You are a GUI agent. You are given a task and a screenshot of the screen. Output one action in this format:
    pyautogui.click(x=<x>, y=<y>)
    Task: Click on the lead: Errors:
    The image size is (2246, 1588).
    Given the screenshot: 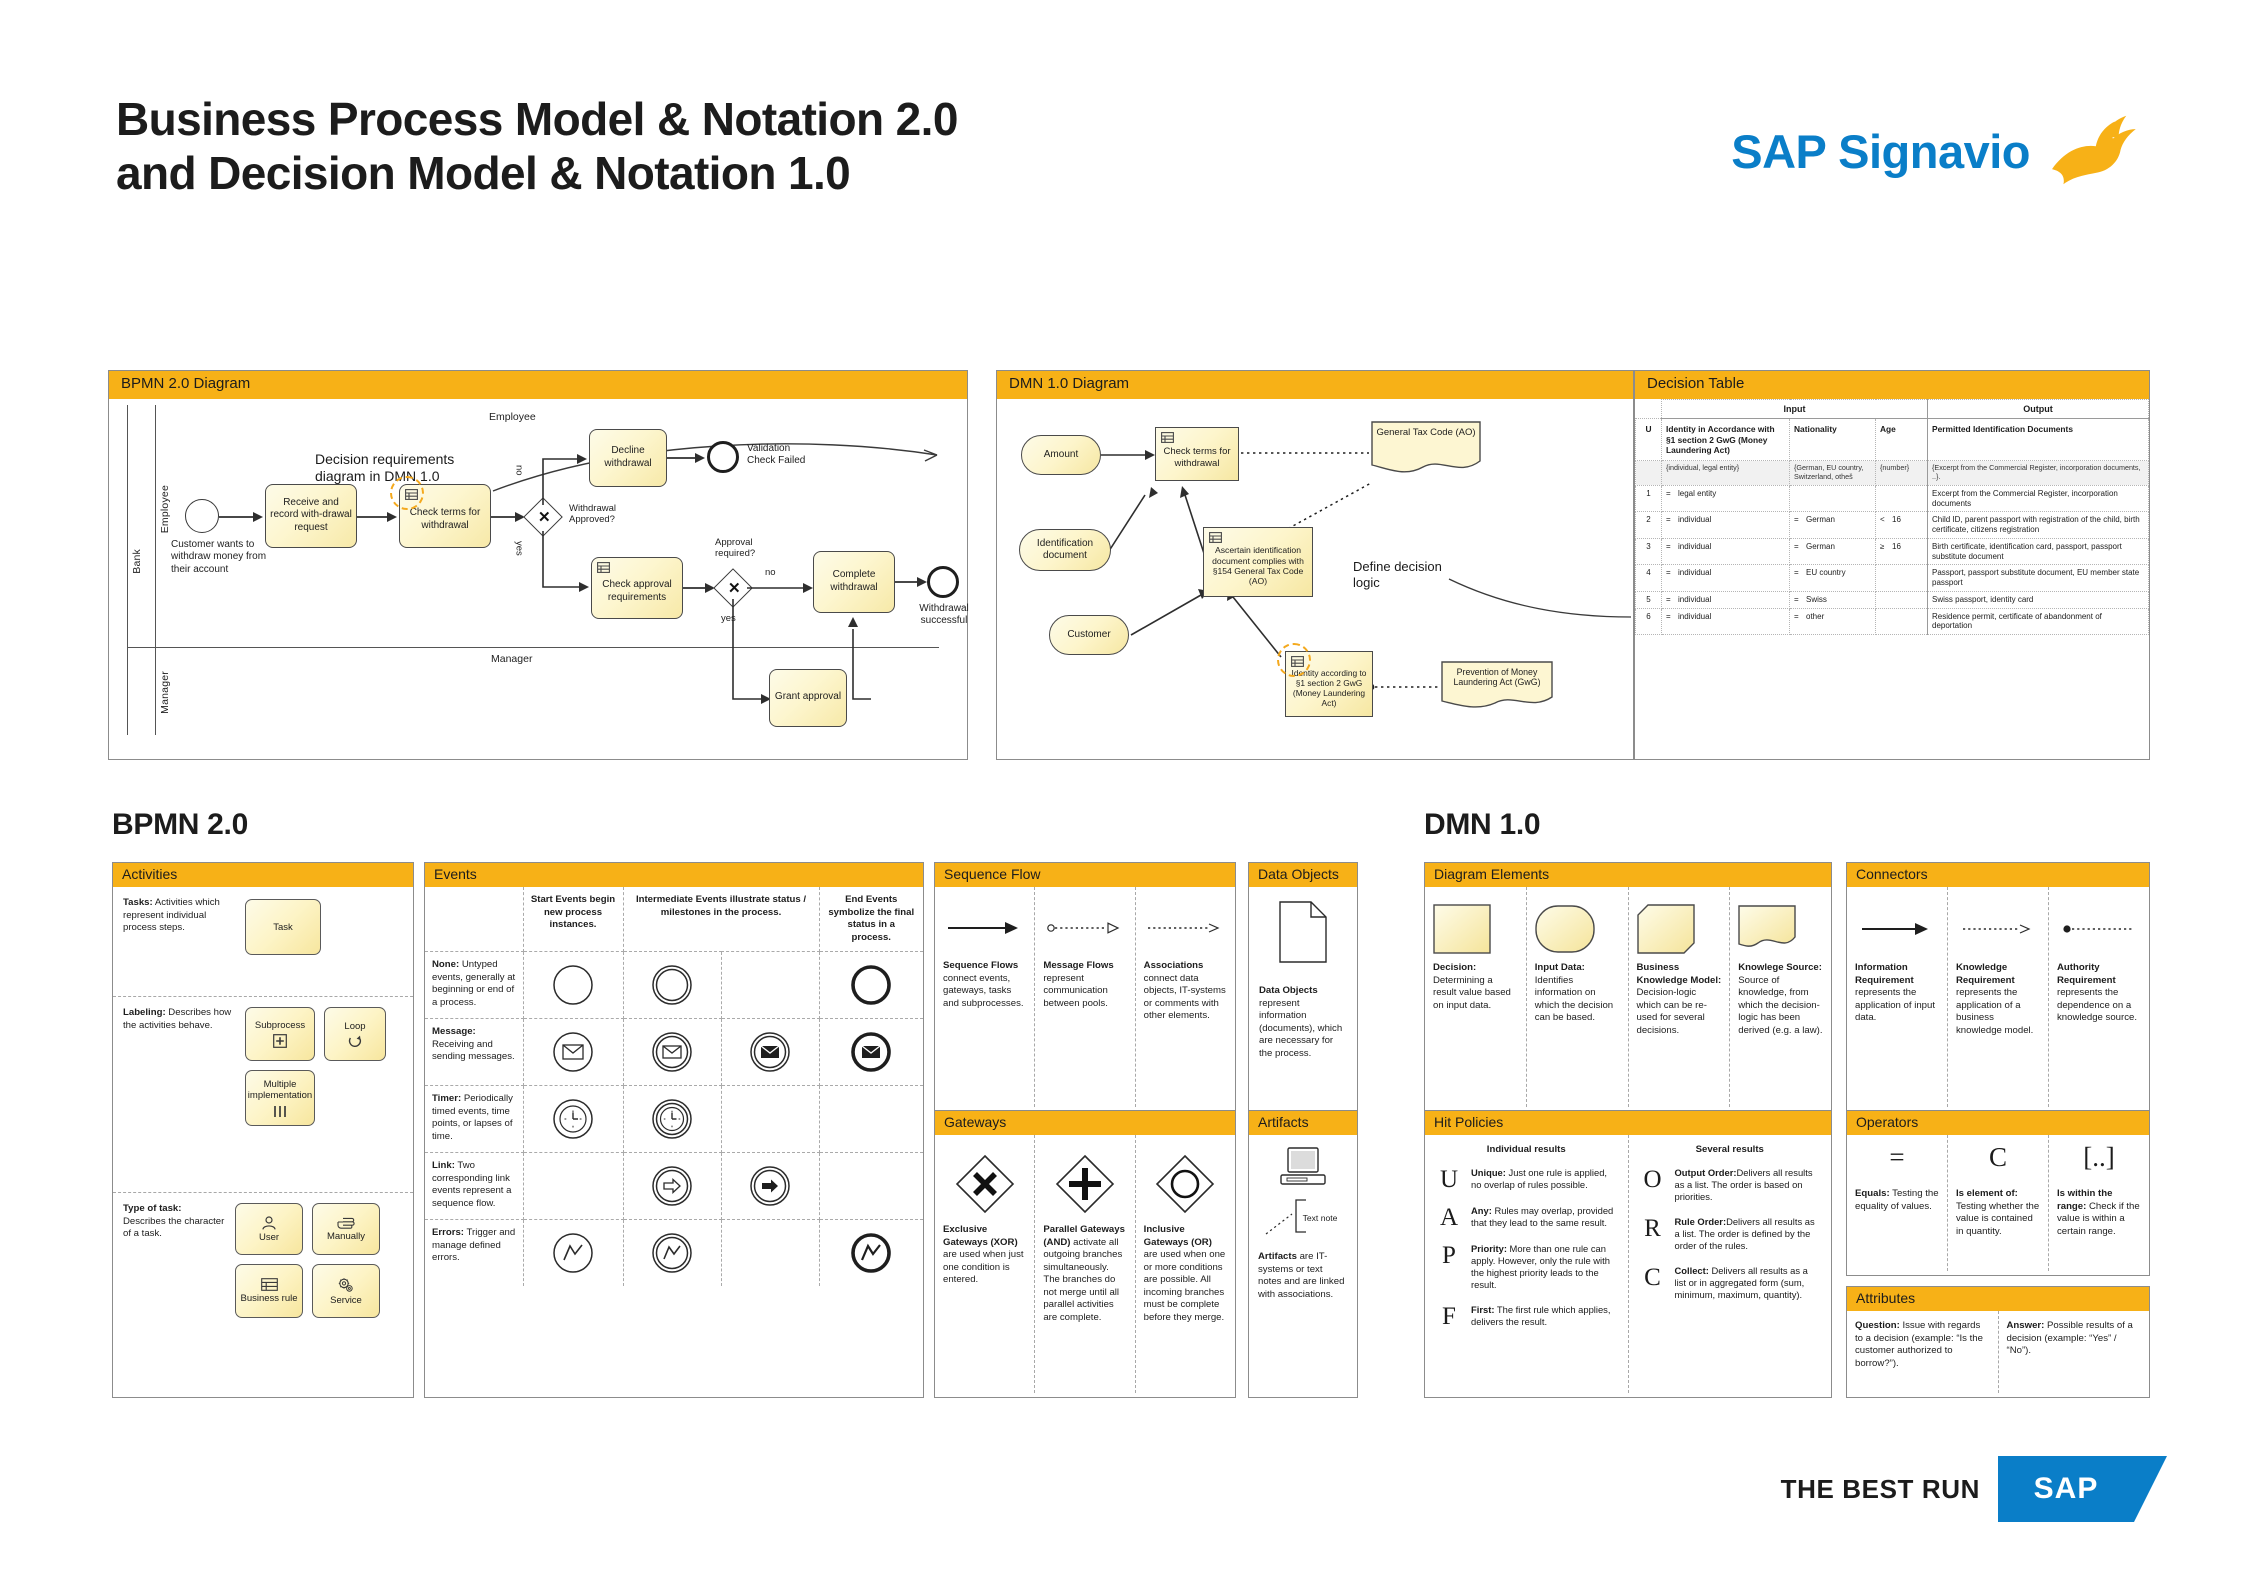 What is the action you would take?
    pyautogui.click(x=448, y=1233)
    